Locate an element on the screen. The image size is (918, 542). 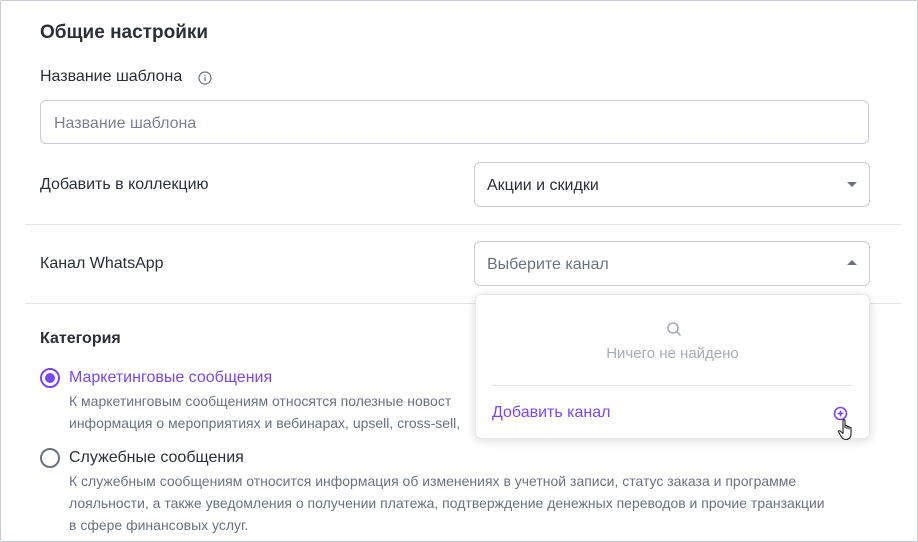
template-name-label: Название шаблона is located at coordinates (111, 76).